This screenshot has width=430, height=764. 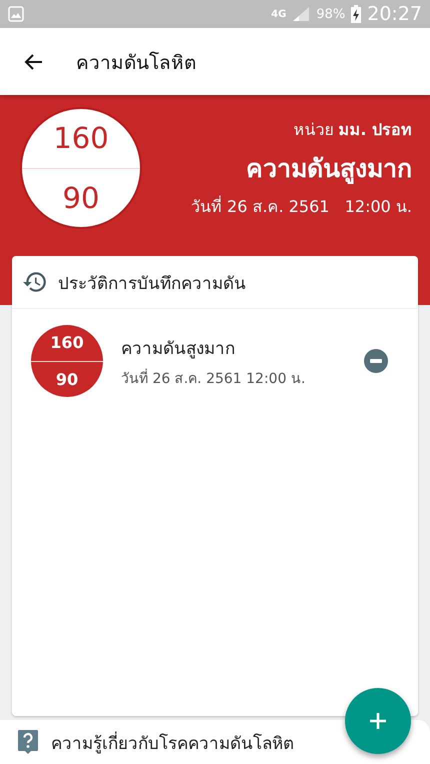 I want to click on record-date: วันที่ 26 ส.ค. 2561 12:00 น., so click(x=213, y=378).